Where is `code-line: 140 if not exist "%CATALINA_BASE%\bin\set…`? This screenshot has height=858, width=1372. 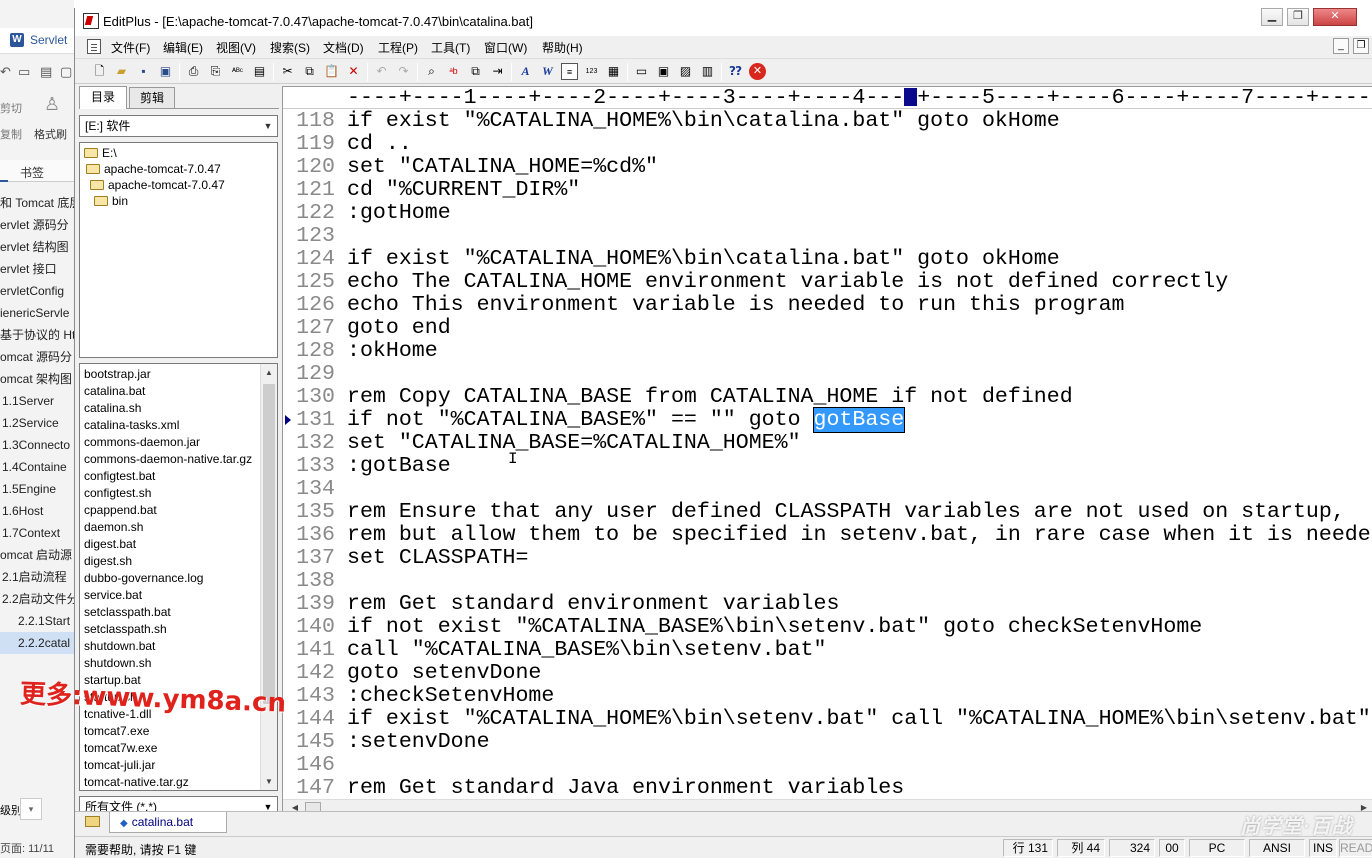 code-line: 140 if not exist "%CATALINA_BASE%\bin\set… is located at coordinates (827, 627).